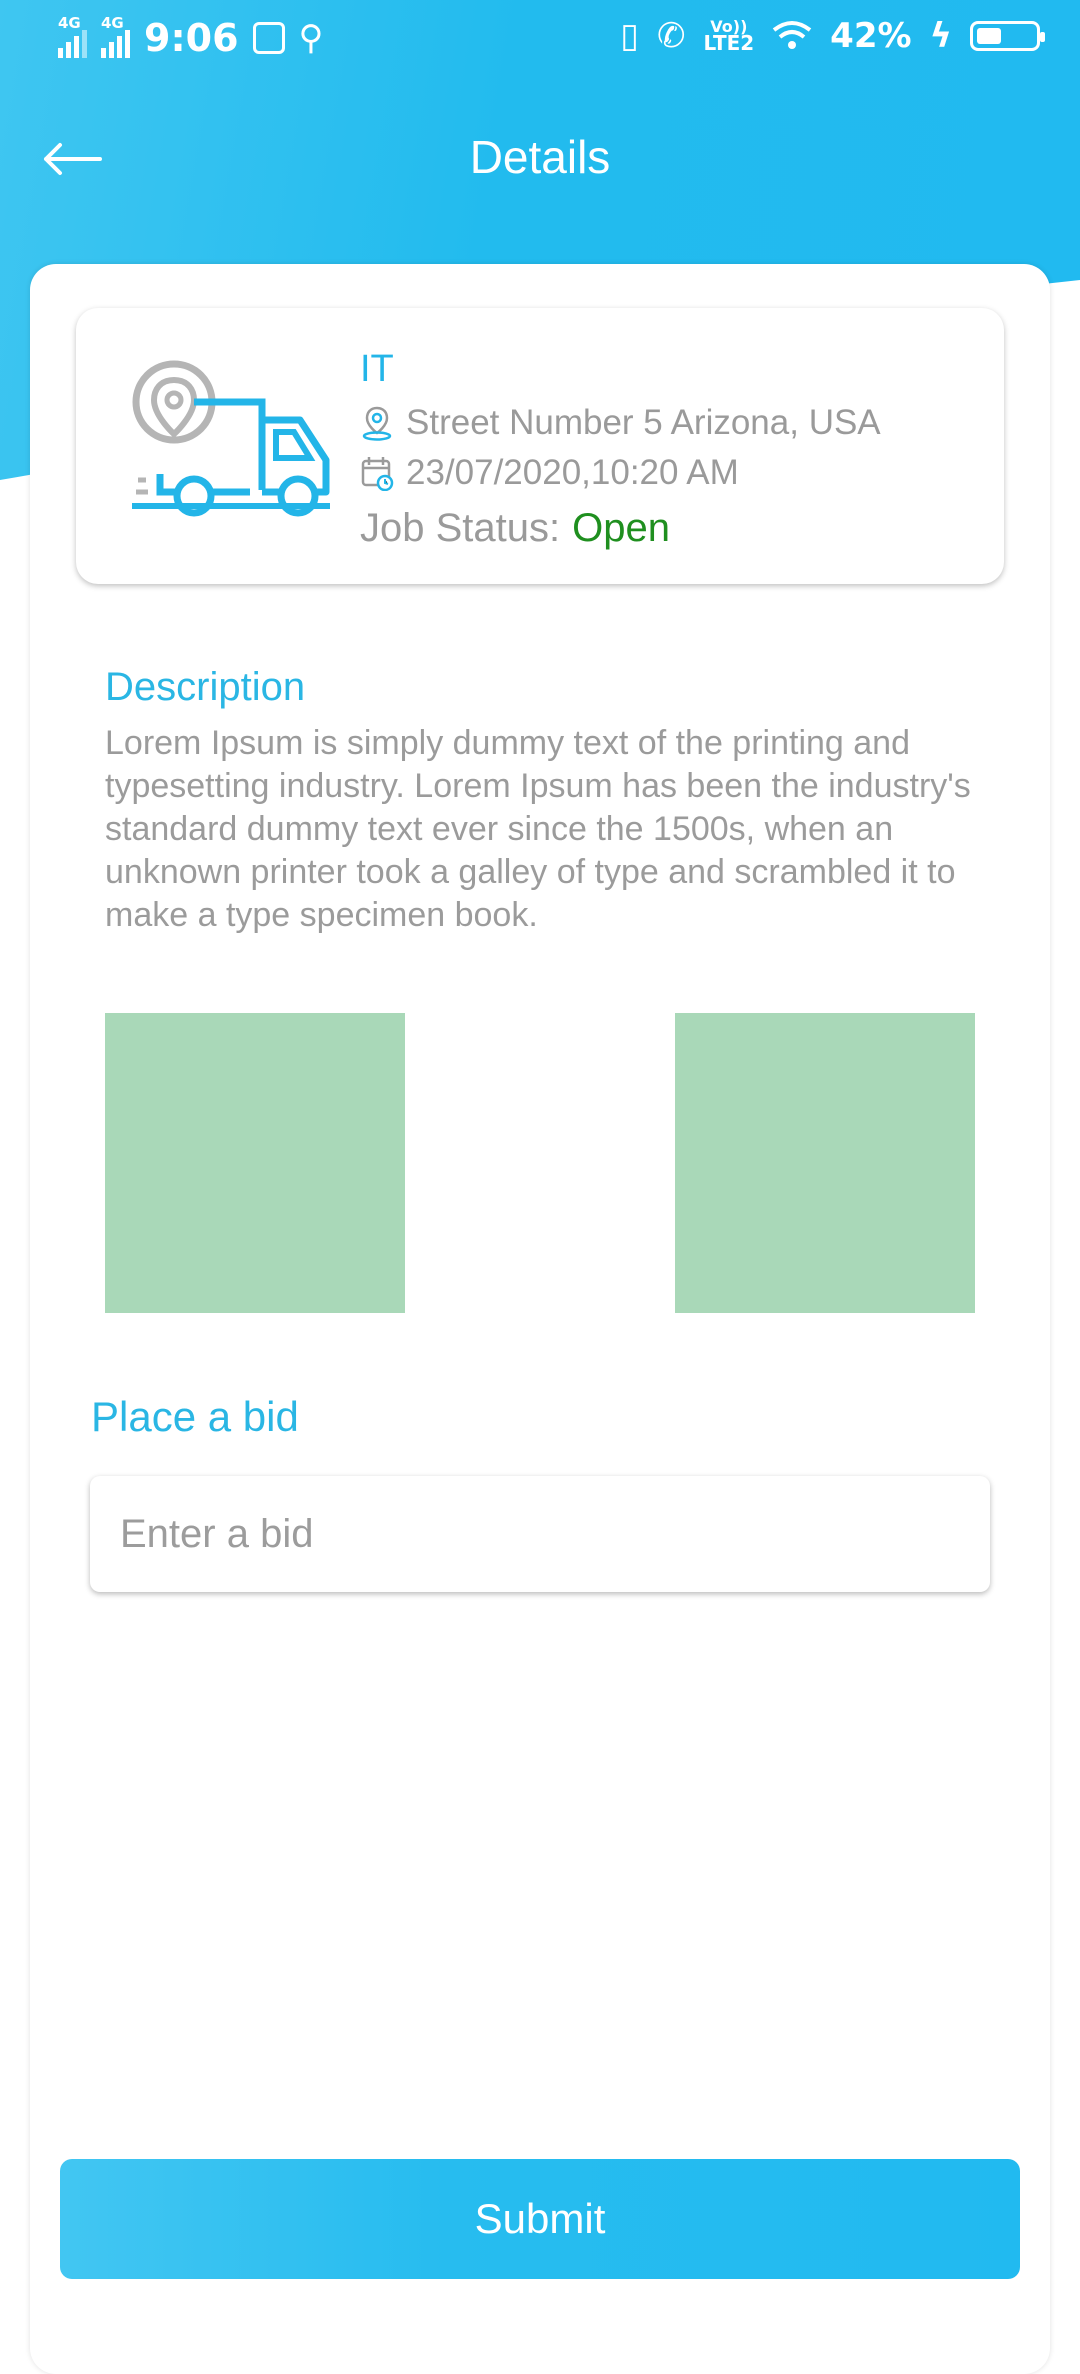 This screenshot has width=1080, height=2374. I want to click on network-type-2: 4G, so click(112, 23).